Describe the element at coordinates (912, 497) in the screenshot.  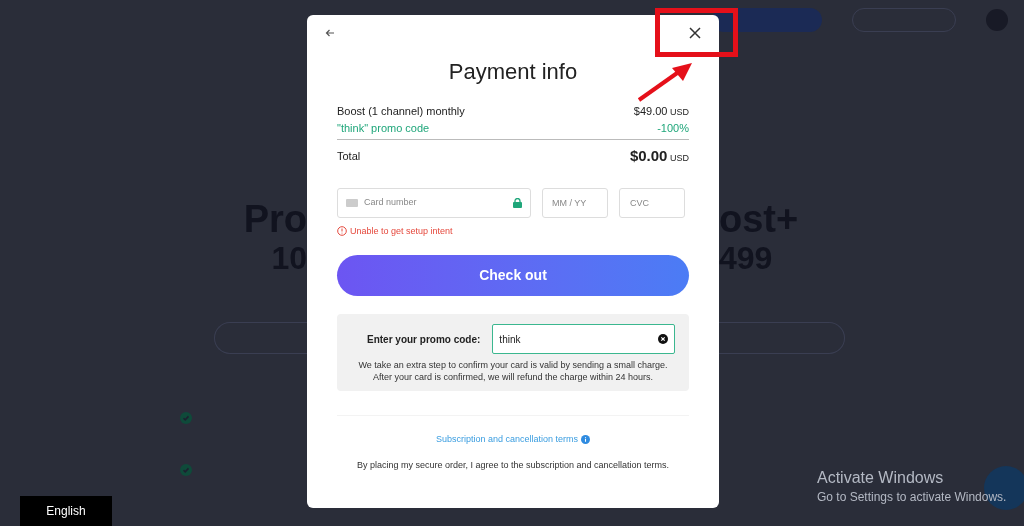
I see `activation-subtitle: Go to Settings to activate Windows.` at that location.